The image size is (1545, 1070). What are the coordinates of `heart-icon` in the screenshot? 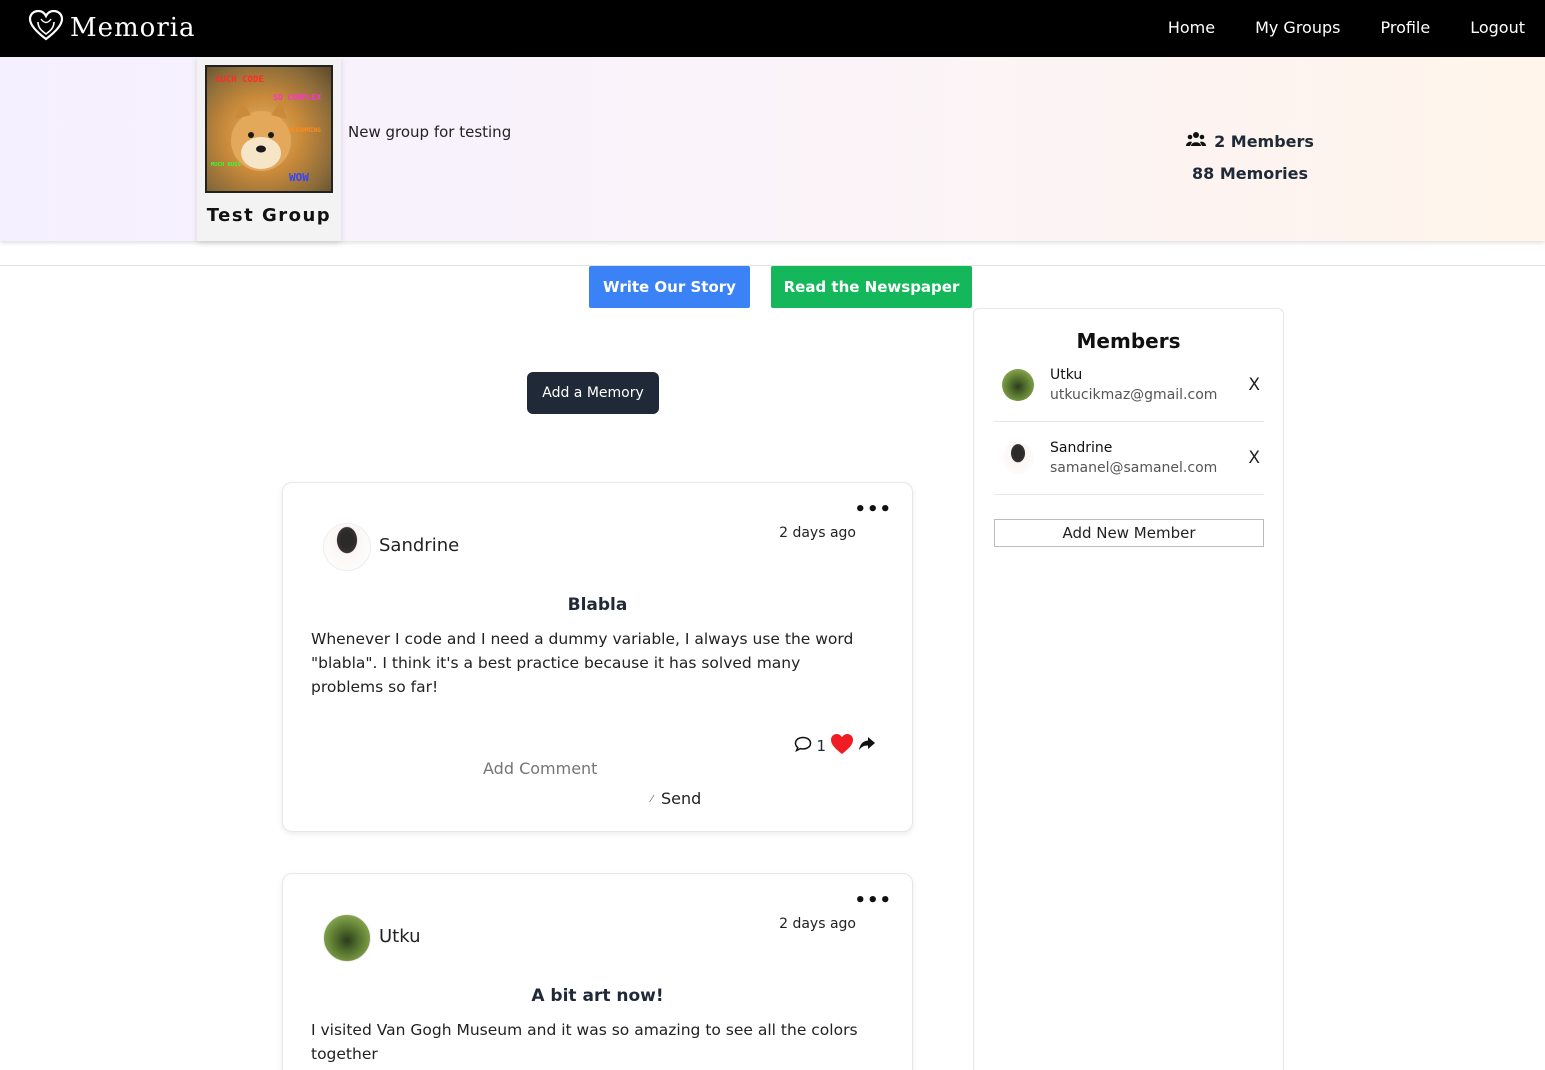 It's located at (842, 746).